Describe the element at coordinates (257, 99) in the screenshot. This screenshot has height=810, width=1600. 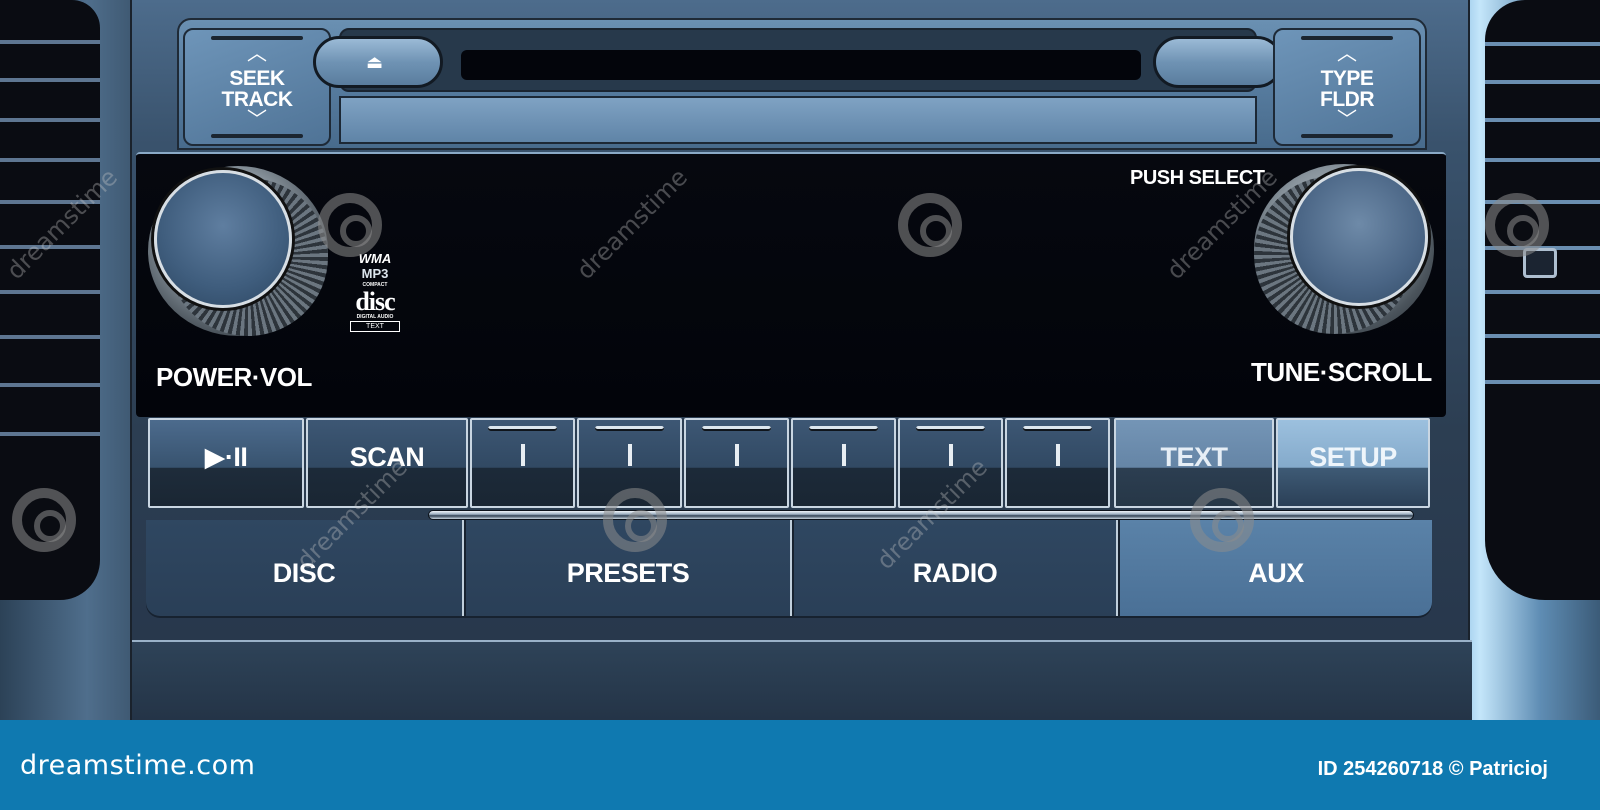
I see `track-label: TRACK` at that location.